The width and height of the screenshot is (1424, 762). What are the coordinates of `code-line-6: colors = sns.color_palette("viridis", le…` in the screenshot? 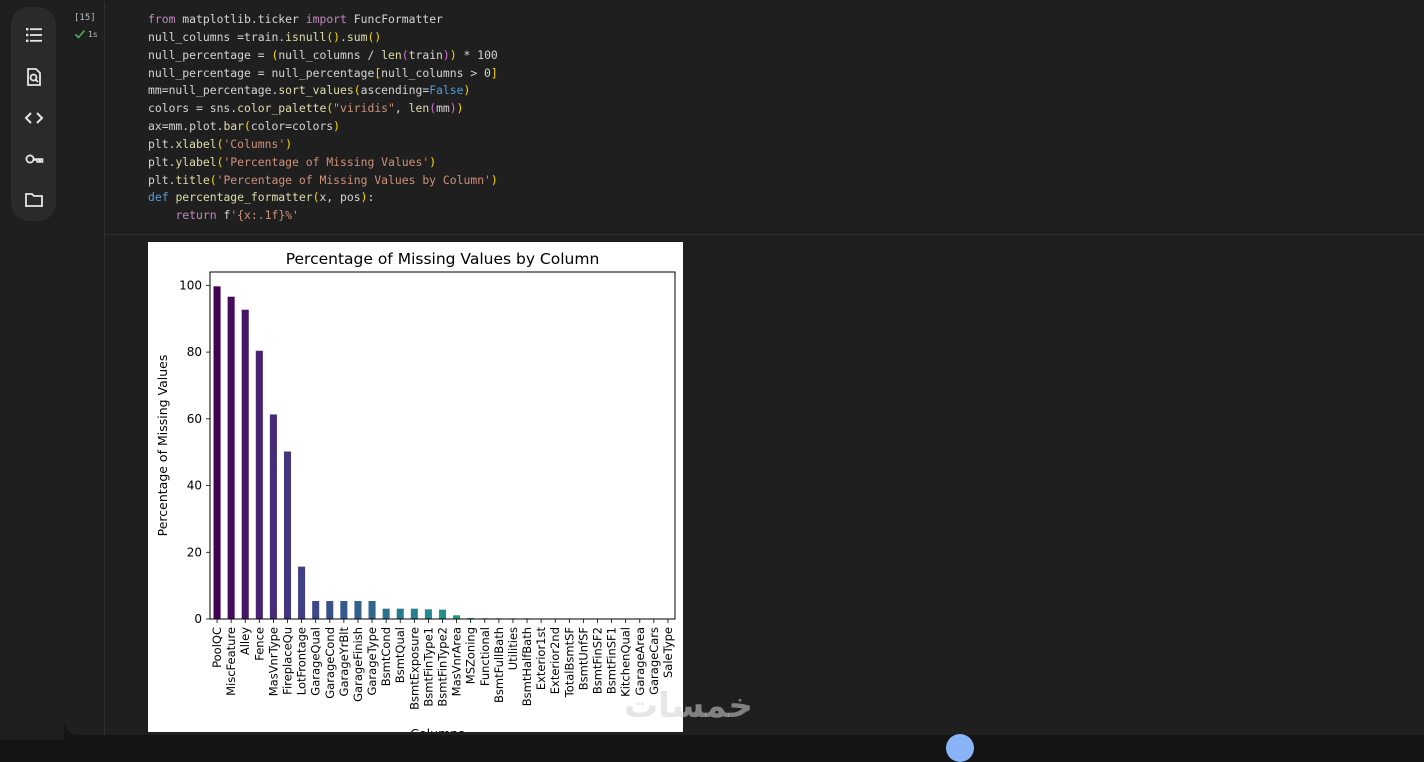 It's located at (306, 108).